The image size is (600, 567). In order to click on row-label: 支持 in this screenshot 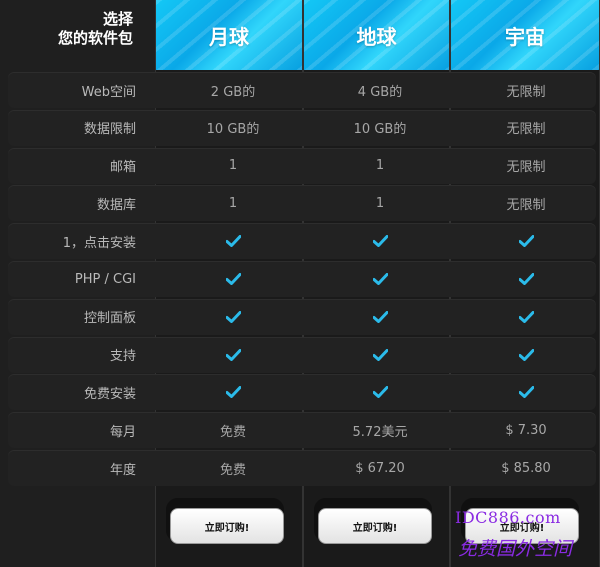, I will do `click(122, 357)`.